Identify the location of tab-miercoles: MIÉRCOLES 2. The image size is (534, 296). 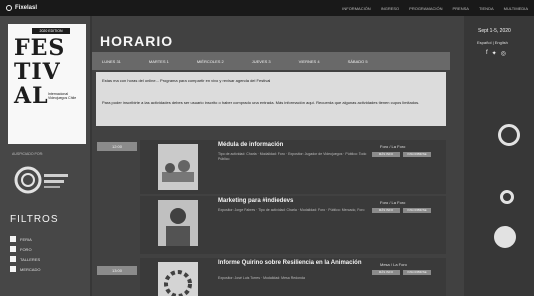
(210, 61).